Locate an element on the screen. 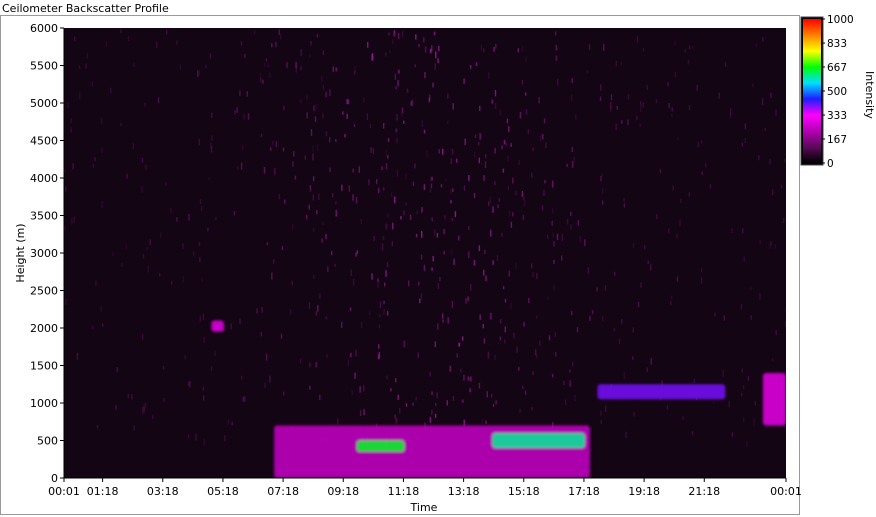 Image resolution: width=876 pixels, height=517 pixels. x-tick-label: 17:18 is located at coordinates (584, 491).